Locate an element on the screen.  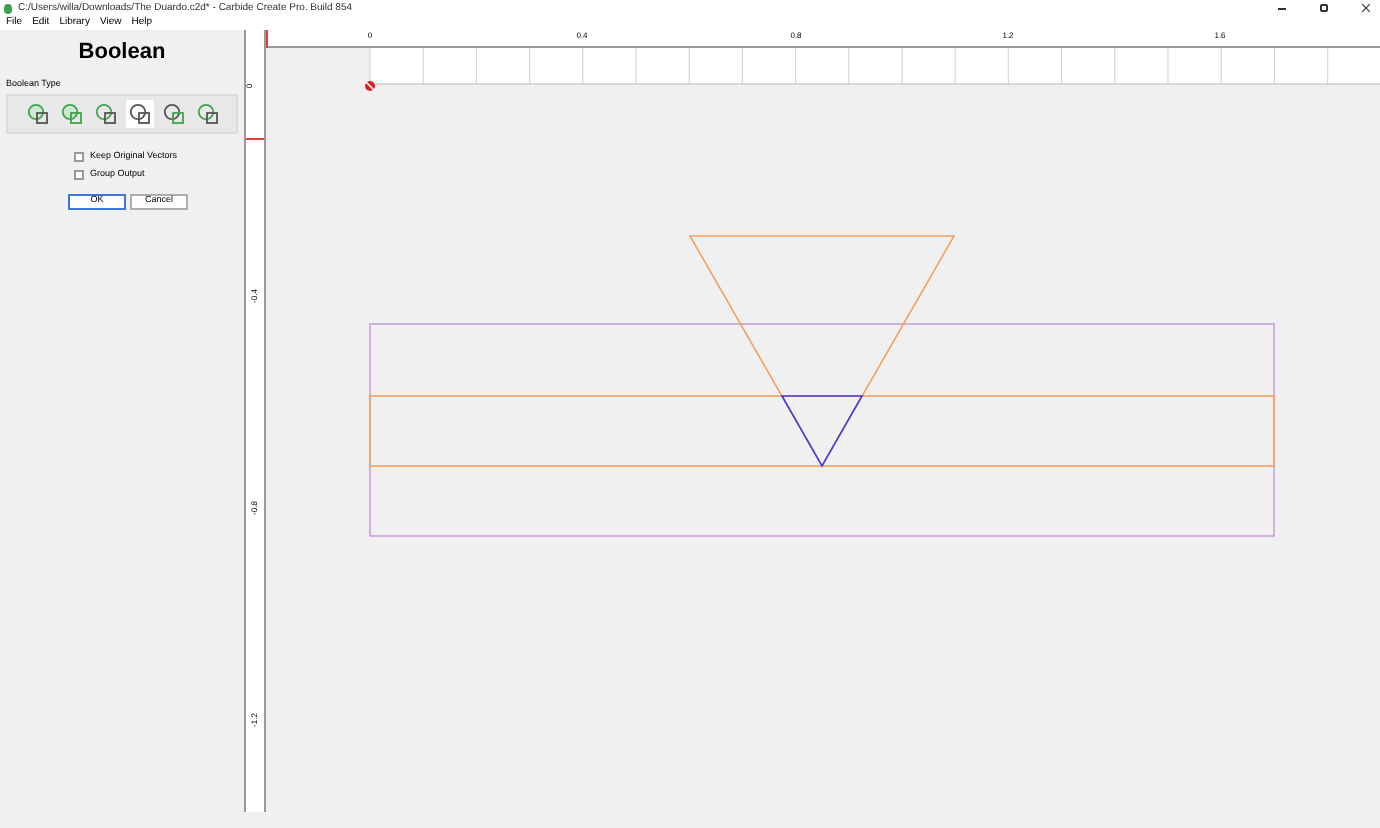
minimize-icon is located at coordinates (1282, 8).